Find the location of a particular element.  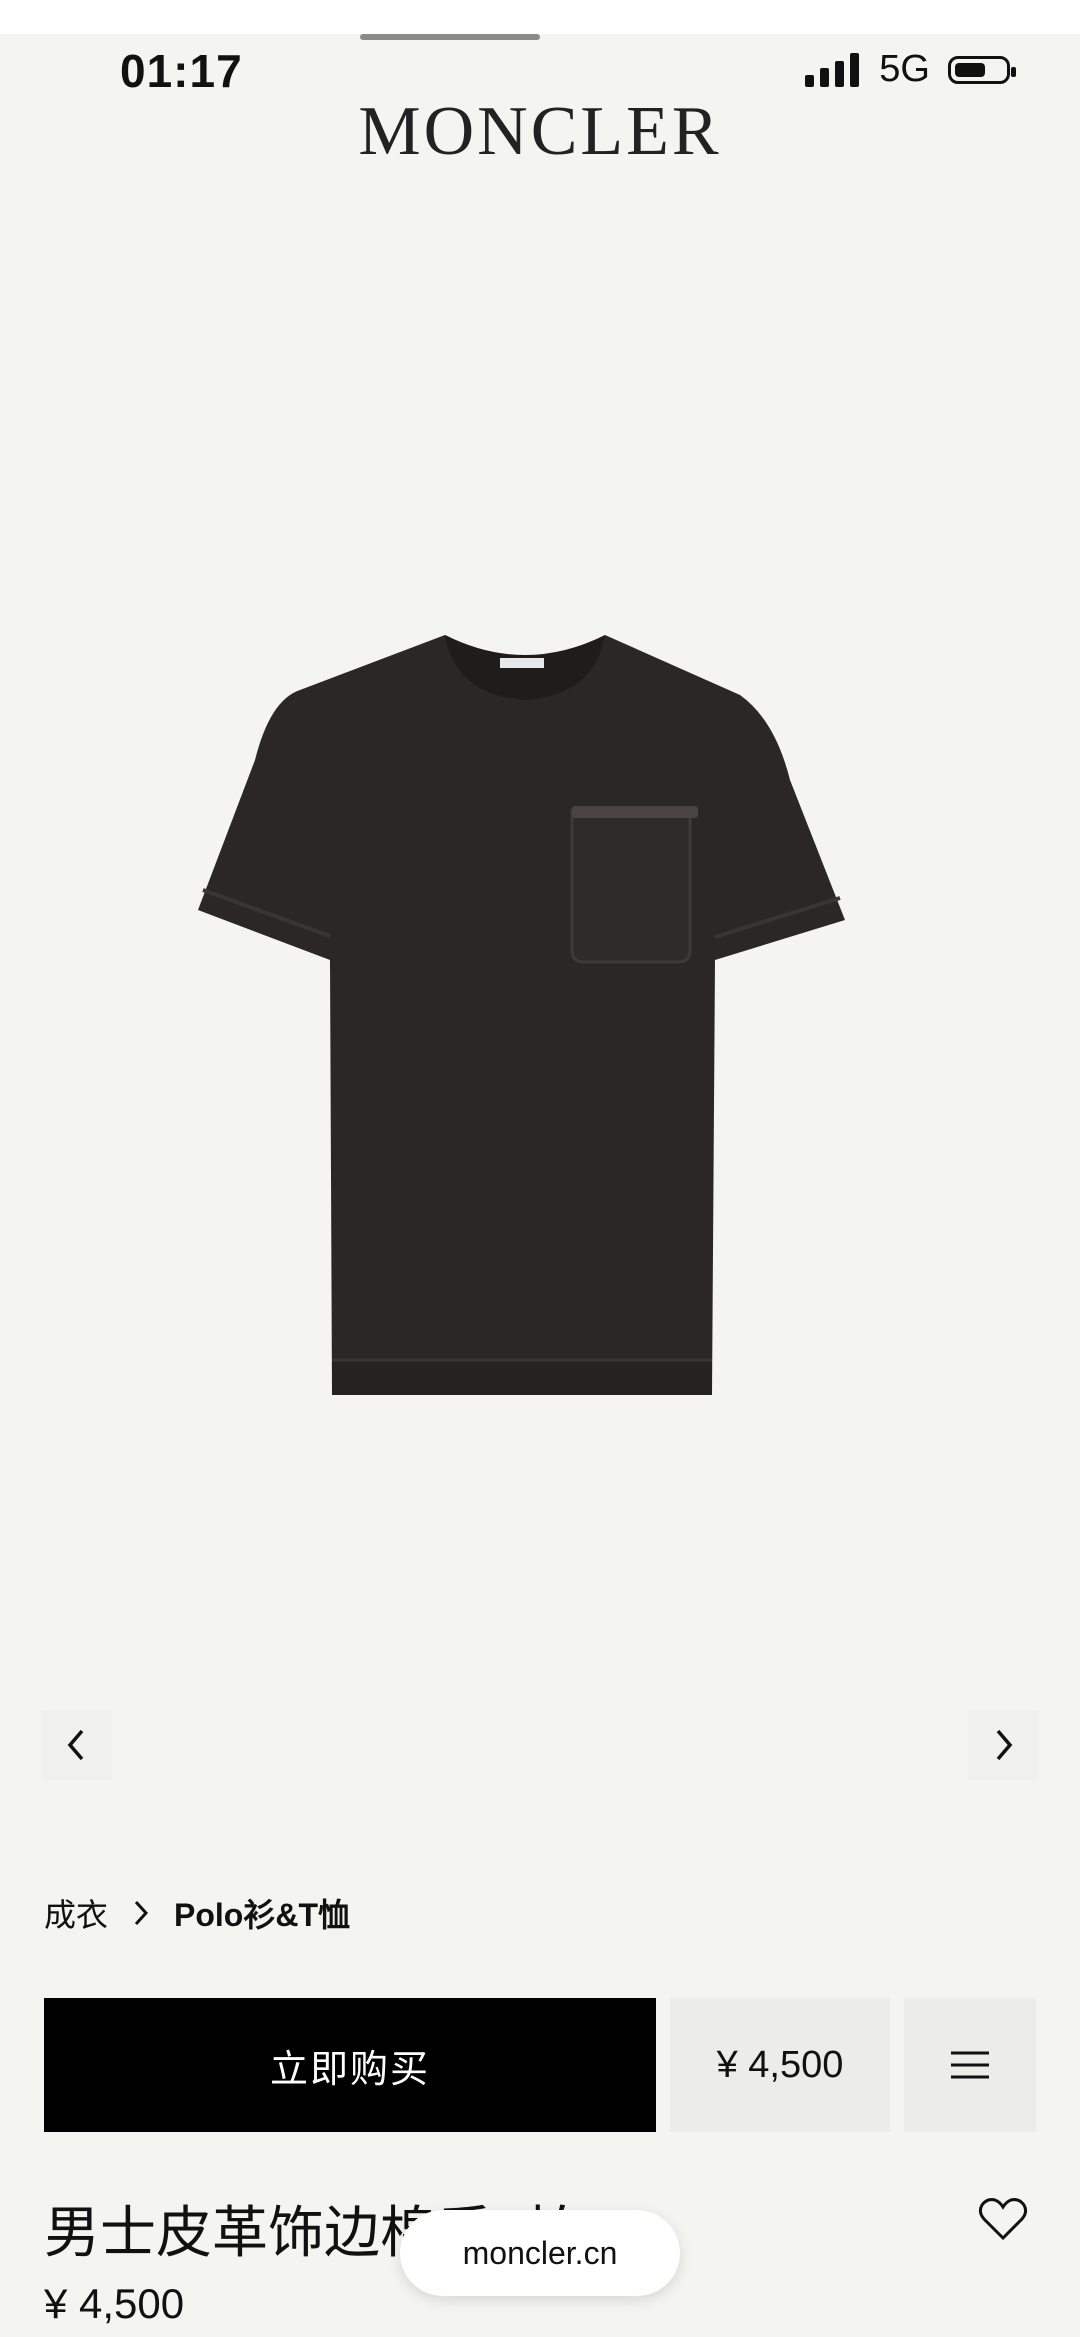

price-button: ¥ 4,500 is located at coordinates (780, 2065).